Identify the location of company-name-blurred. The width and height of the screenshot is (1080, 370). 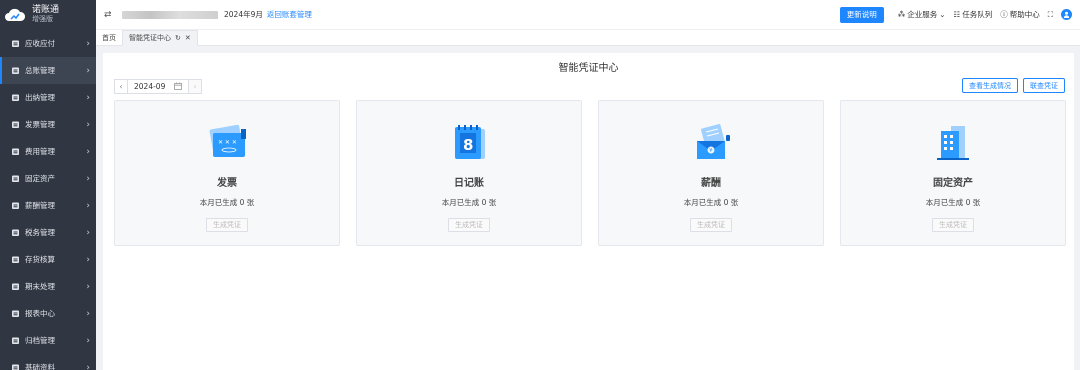
(170, 14).